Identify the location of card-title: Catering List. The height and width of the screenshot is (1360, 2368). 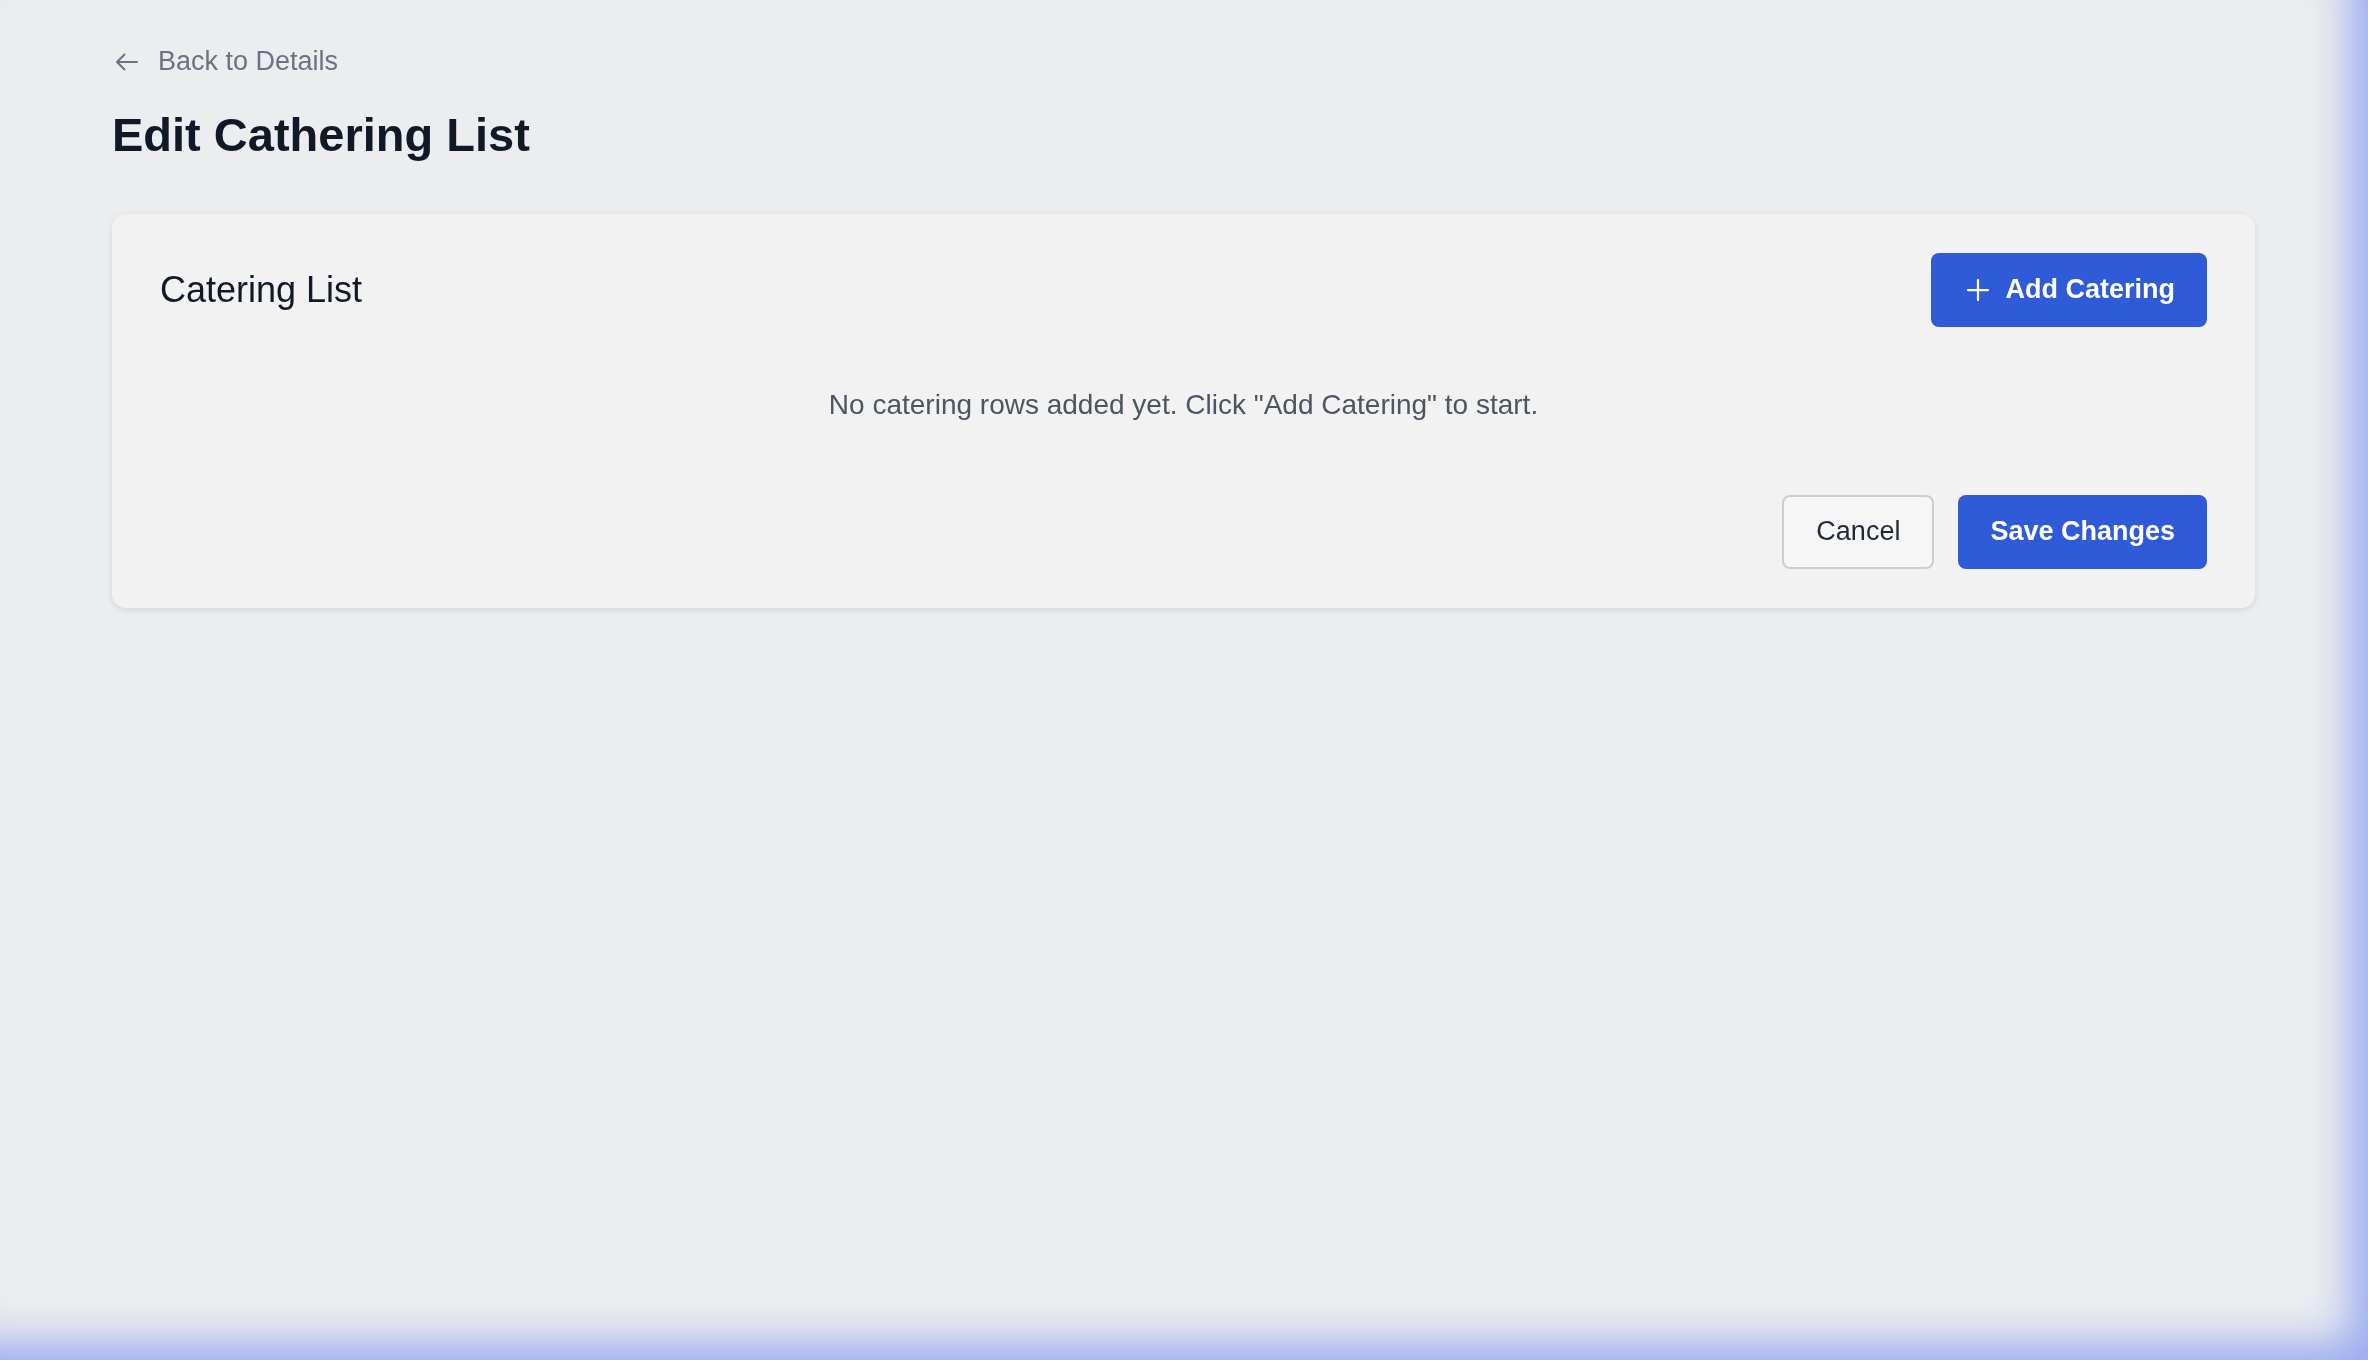
(261, 289).